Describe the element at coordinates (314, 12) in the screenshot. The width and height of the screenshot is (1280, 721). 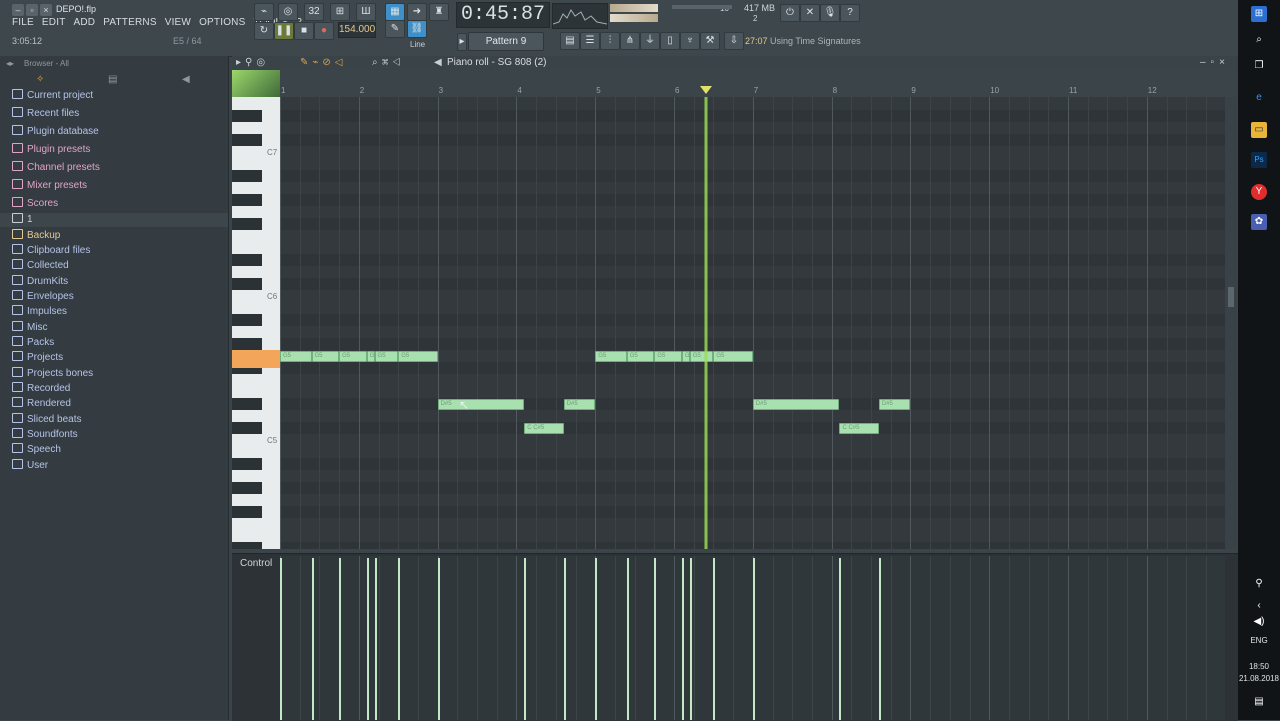
I see `count-icon: 32` at that location.